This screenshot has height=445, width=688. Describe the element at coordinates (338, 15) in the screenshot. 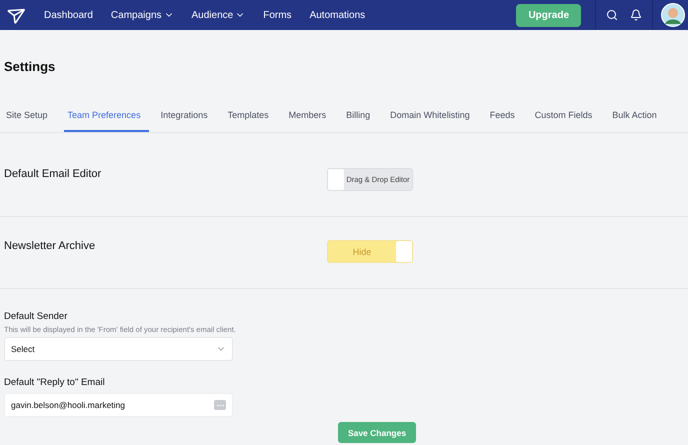

I see `nav-link: Automations` at that location.